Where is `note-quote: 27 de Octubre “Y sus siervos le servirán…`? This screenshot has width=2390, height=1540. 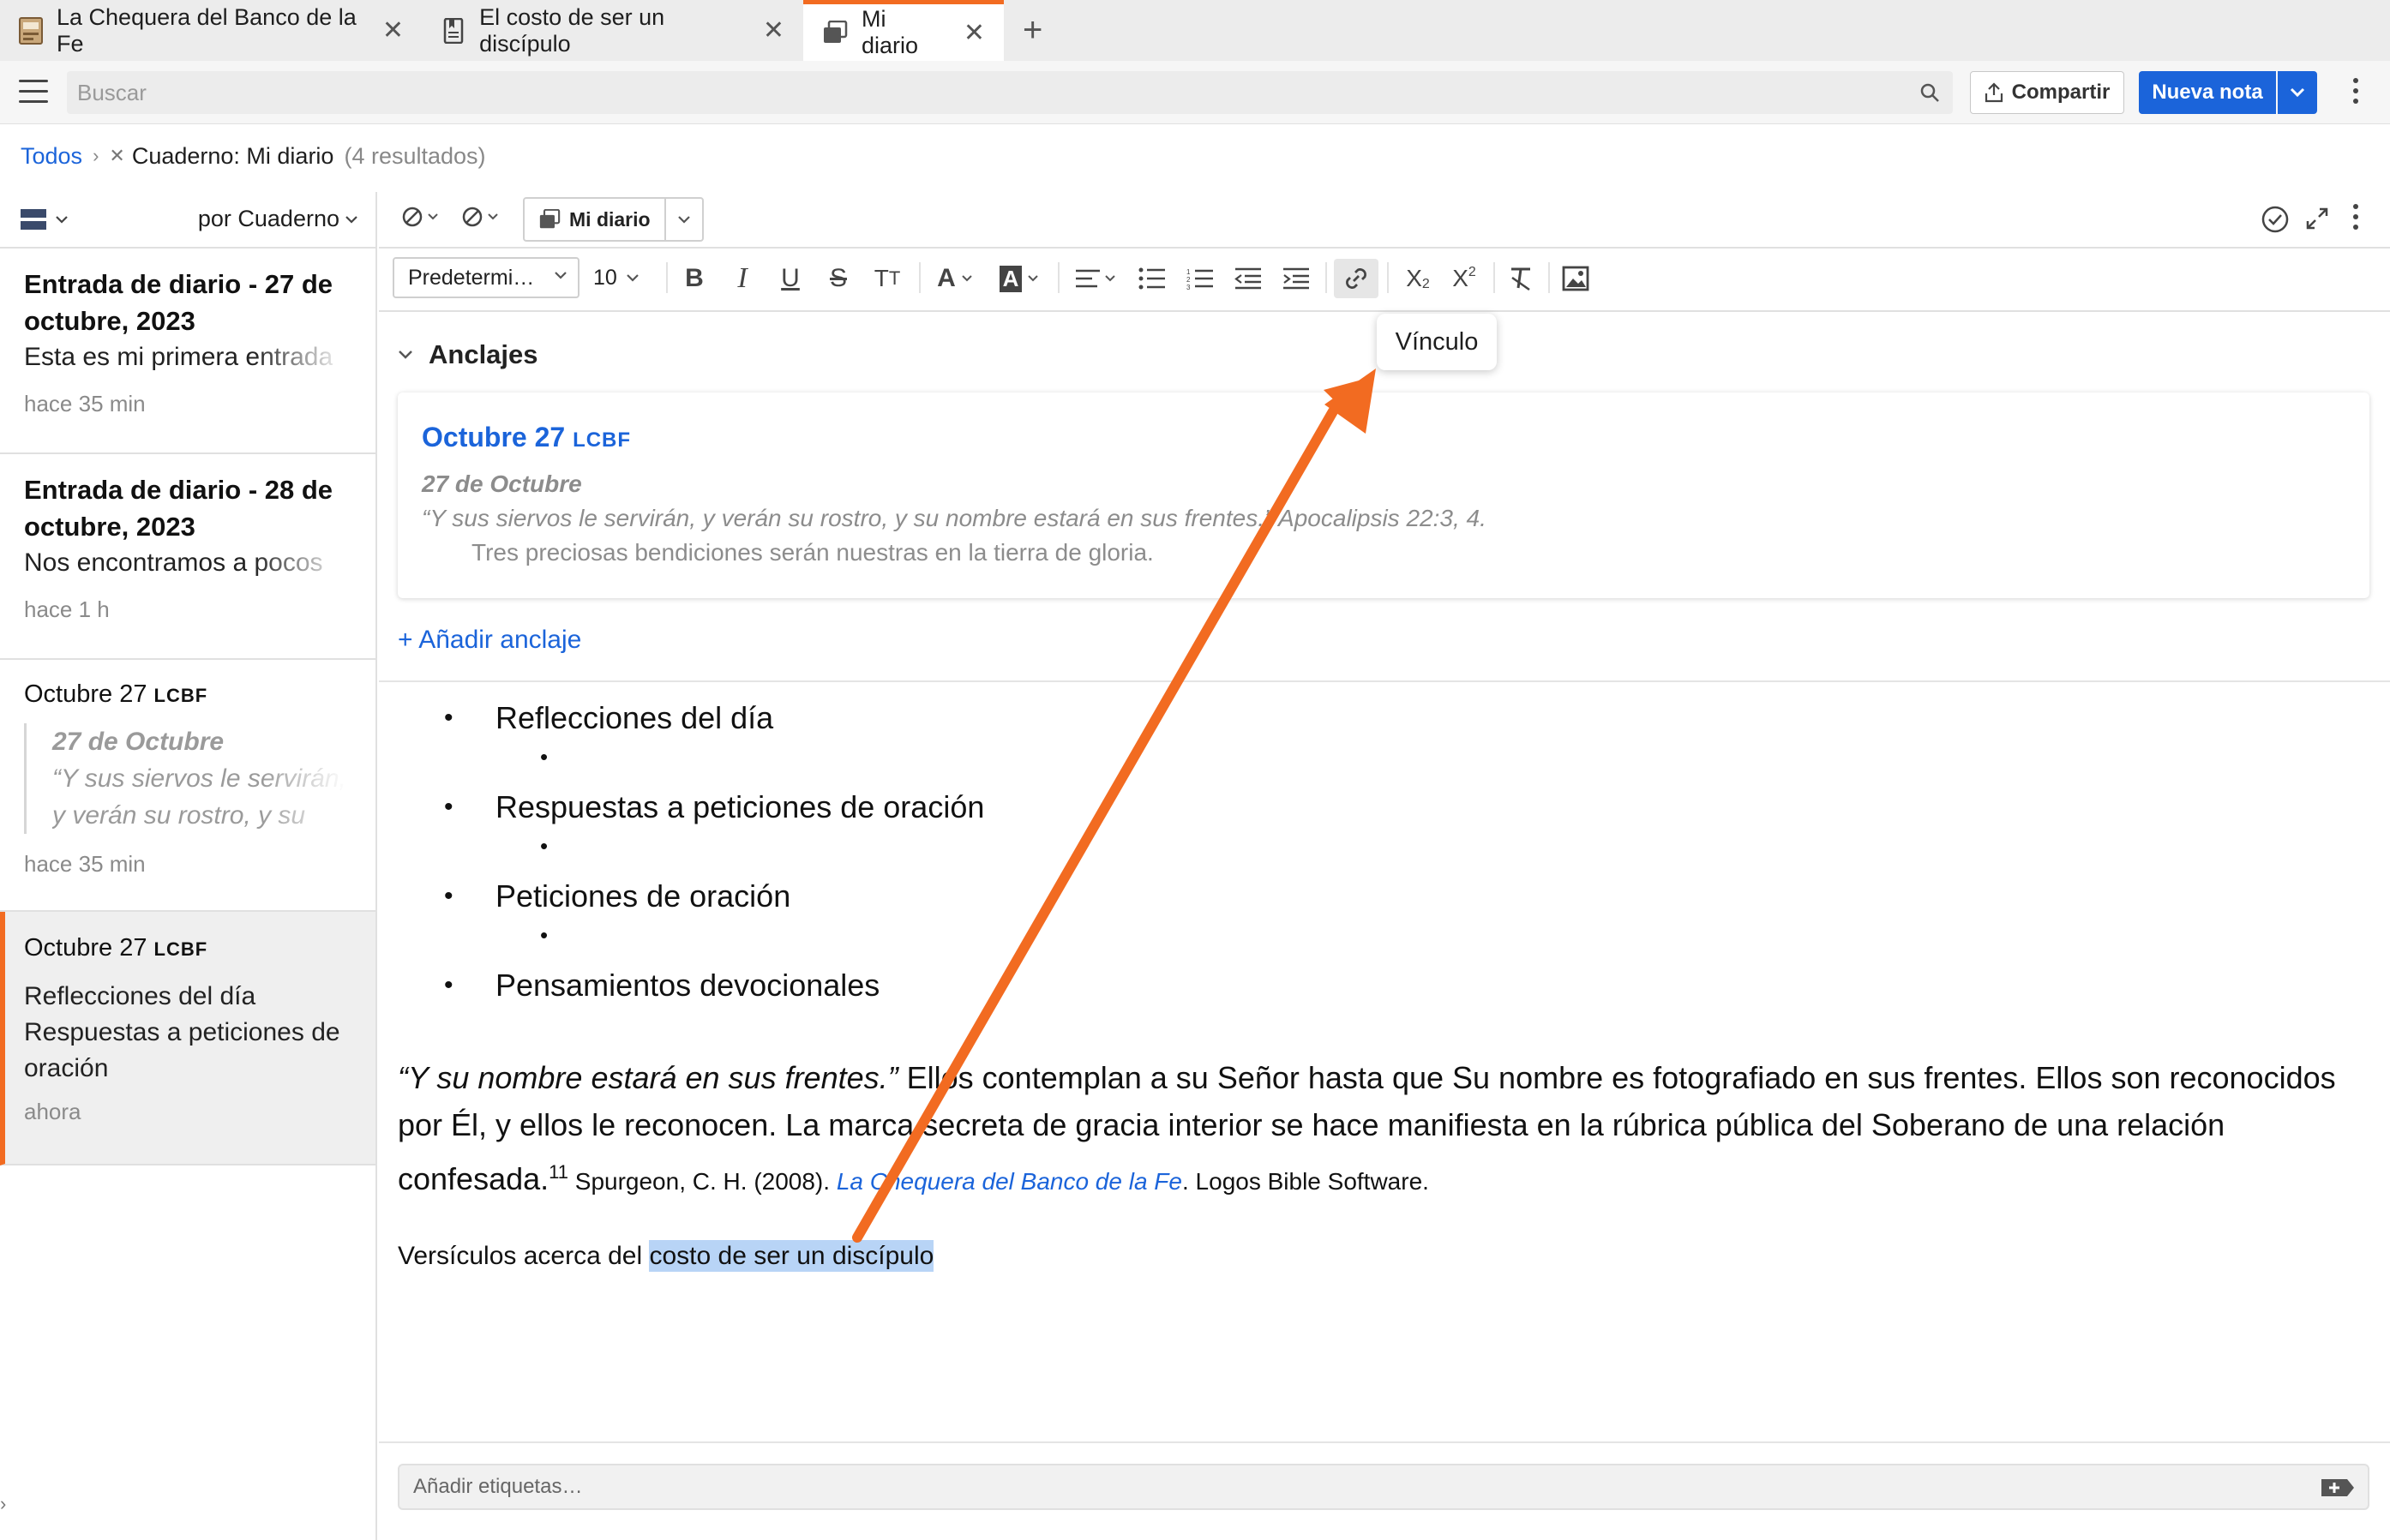 note-quote: 27 de Octubre “Y sus siervos le servirán… is located at coordinates (188, 778).